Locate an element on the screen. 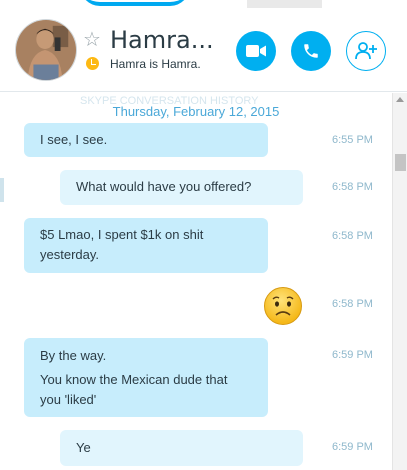 Image resolution: width=407 pixels, height=470 pixels. video-call-button is located at coordinates (256, 51).